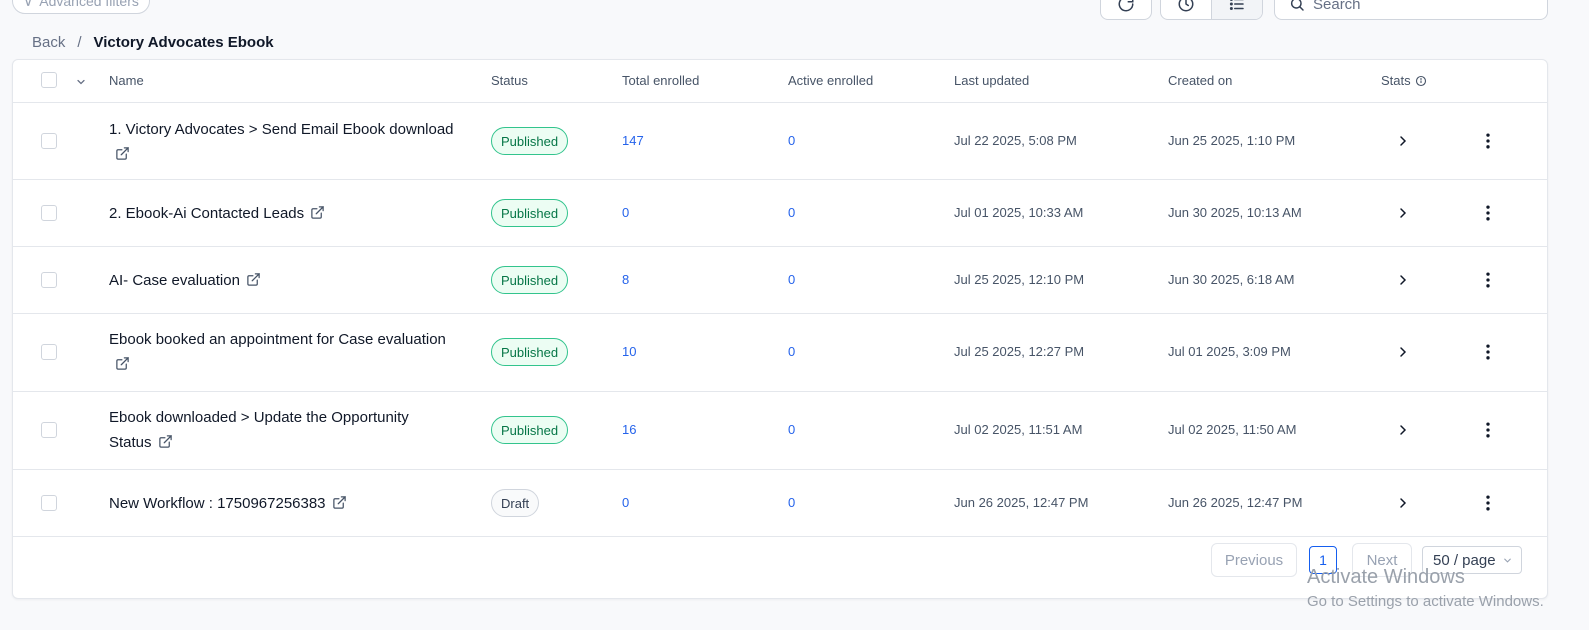 The width and height of the screenshot is (1589, 630). I want to click on search-box, so click(1411, 10).